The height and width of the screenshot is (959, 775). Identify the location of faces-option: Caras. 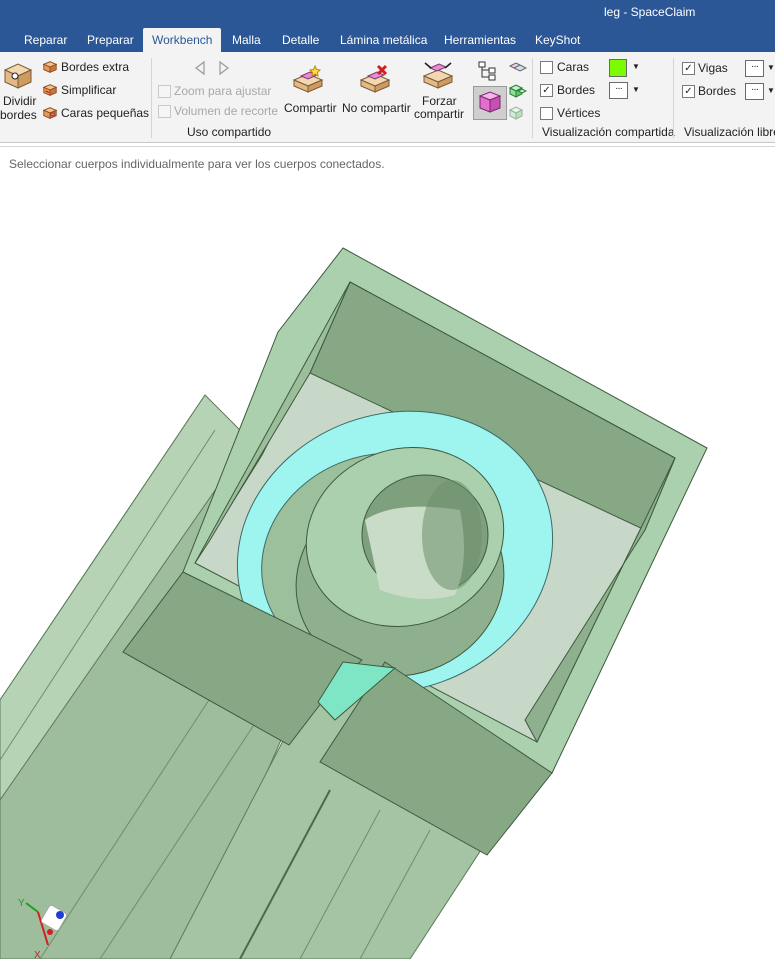
(570, 68).